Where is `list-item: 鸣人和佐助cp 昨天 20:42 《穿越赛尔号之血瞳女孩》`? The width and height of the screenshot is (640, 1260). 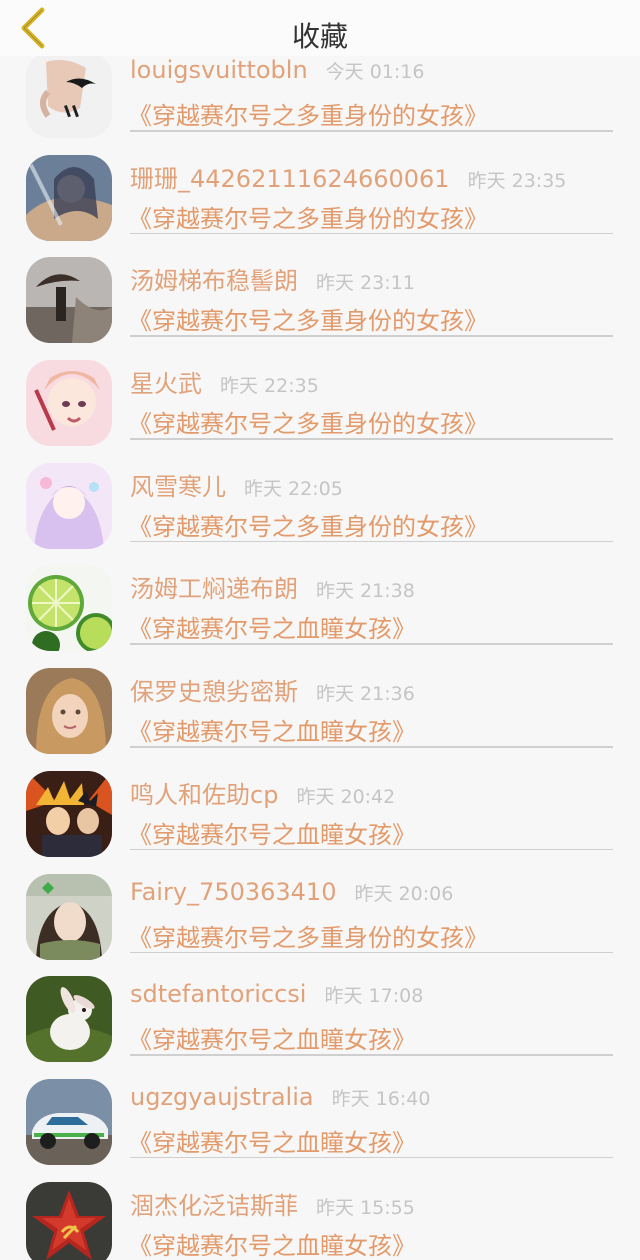 list-item: 鸣人和佐助cp 昨天 20:42 《穿越赛尔号之血瞳女孩》 is located at coordinates (320, 820).